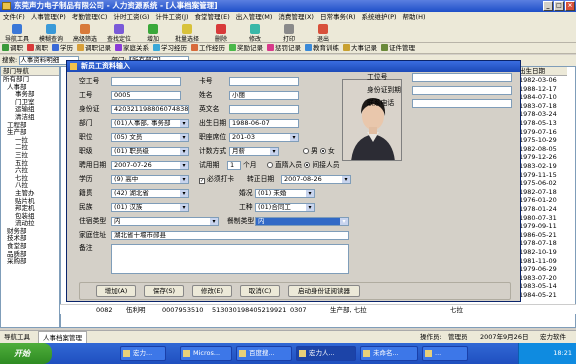 Image resolution: width=576 pixels, height=364 pixels. What do you see at coordinates (264, 109) in the screenshot?
I see `engname-field` at bounding box center [264, 109].